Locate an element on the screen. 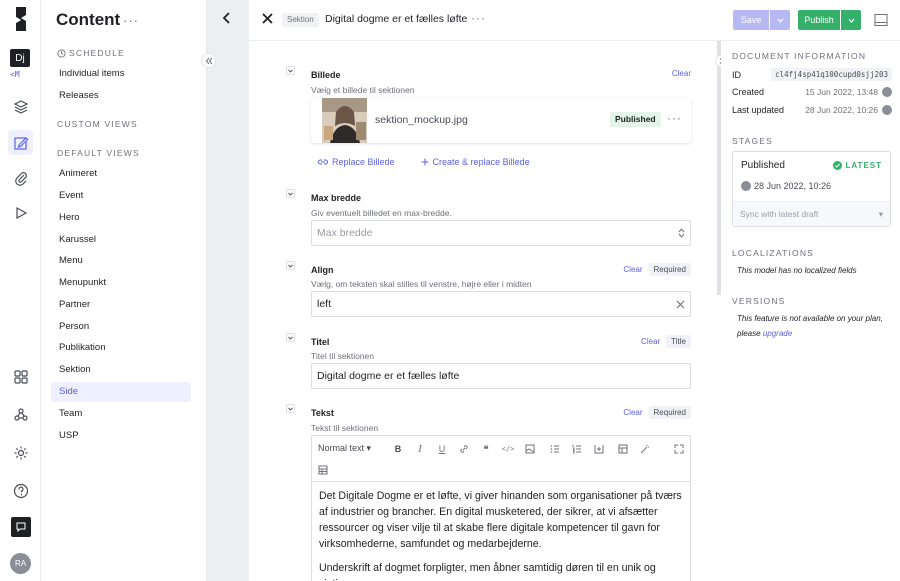 This screenshot has height=581, width=900. grid-apps-icon is located at coordinates (21, 377).